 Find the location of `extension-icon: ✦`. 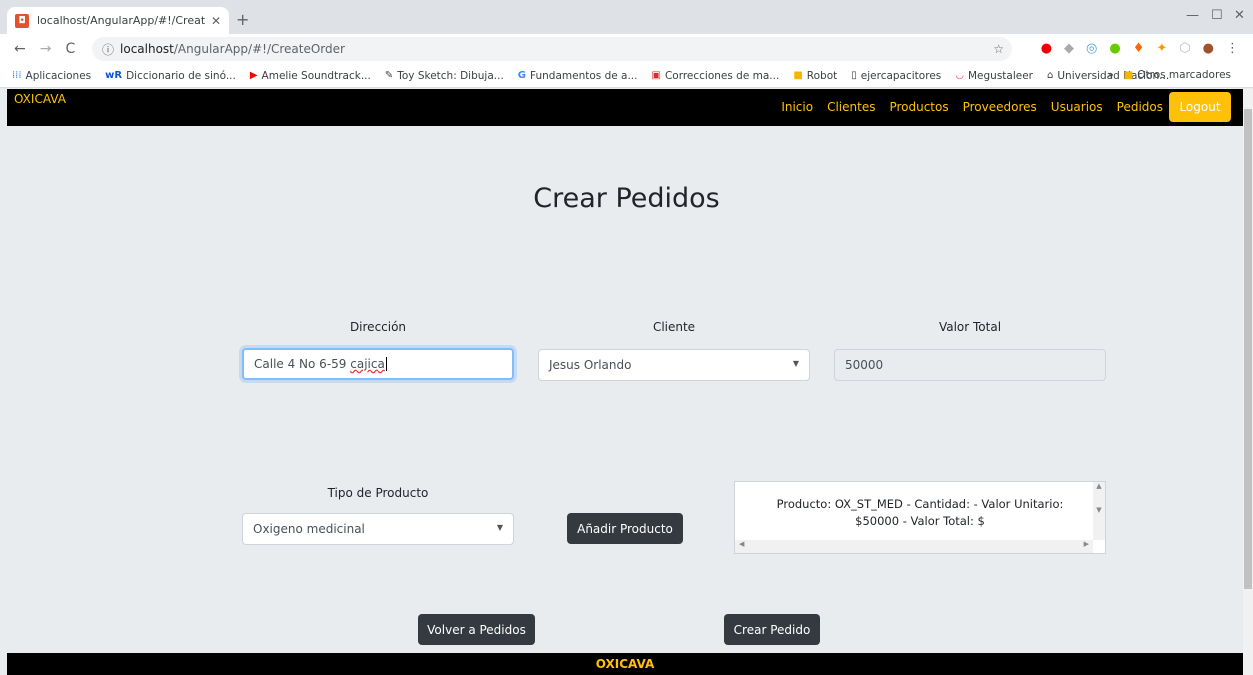

extension-icon: ✦ is located at coordinates (1161, 48).